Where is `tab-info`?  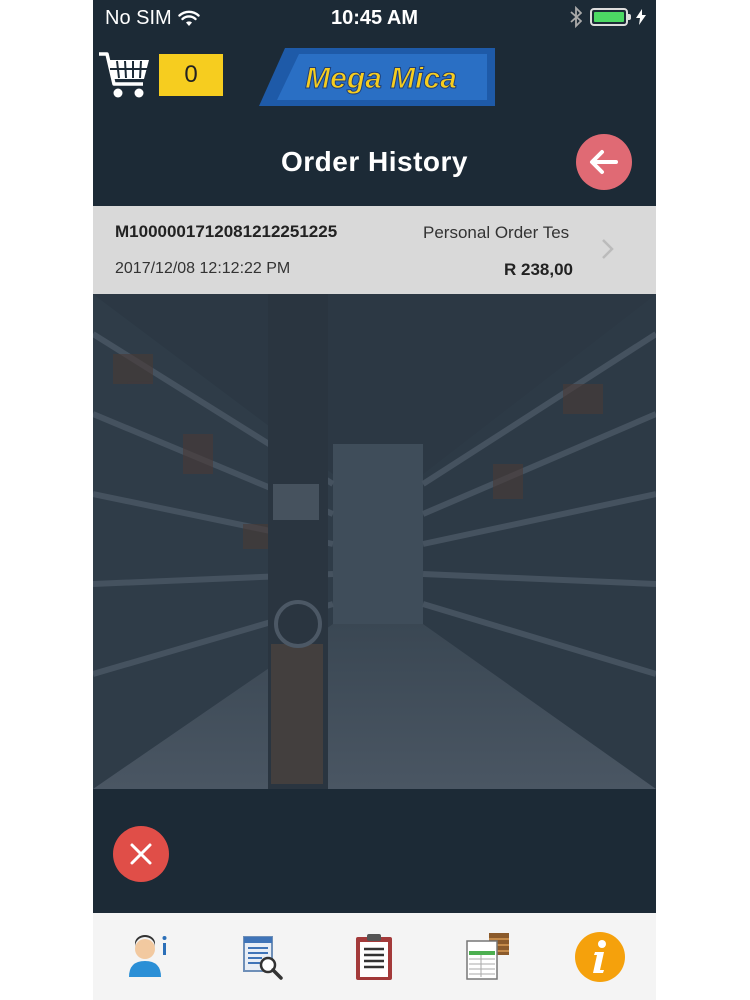
tab-info is located at coordinates (599, 956).